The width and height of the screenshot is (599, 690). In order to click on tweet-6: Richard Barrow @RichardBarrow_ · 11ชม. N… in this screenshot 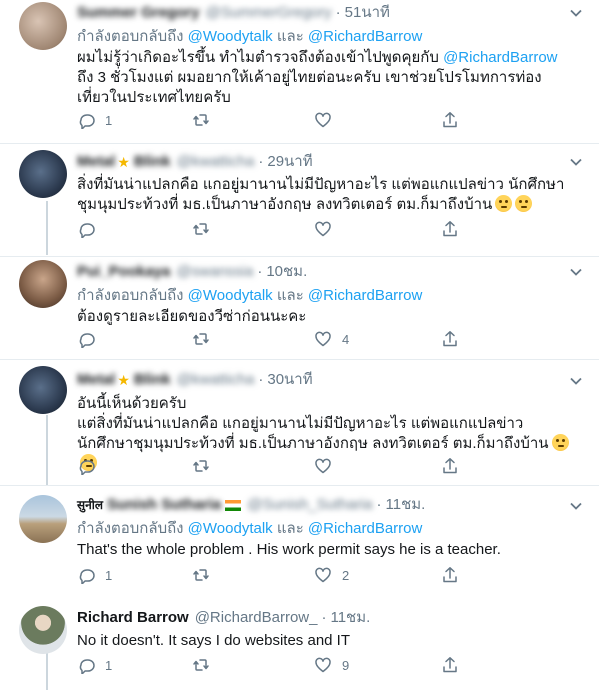, I will do `click(299, 644)`.